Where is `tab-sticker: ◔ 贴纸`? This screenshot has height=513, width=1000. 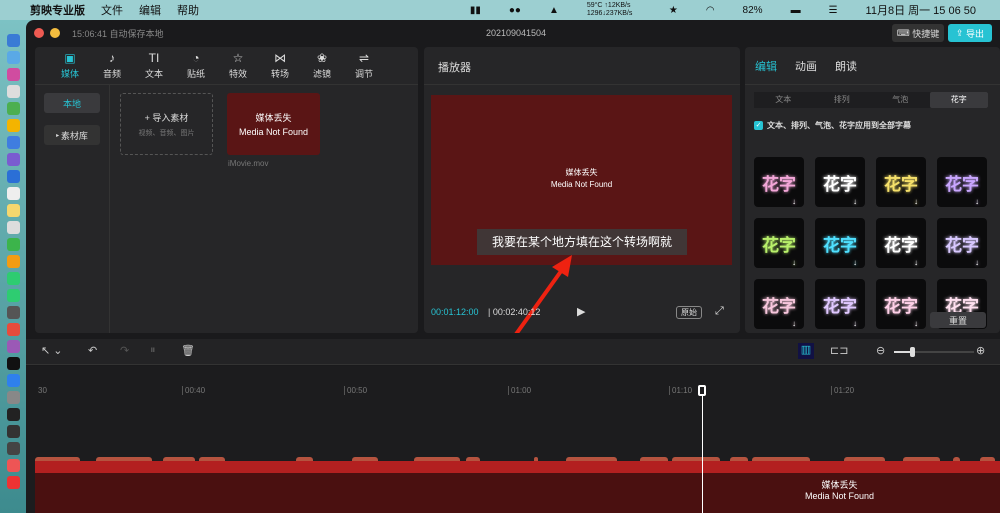
tab-sticker: ◔ 贴纸 is located at coordinates (196, 65).